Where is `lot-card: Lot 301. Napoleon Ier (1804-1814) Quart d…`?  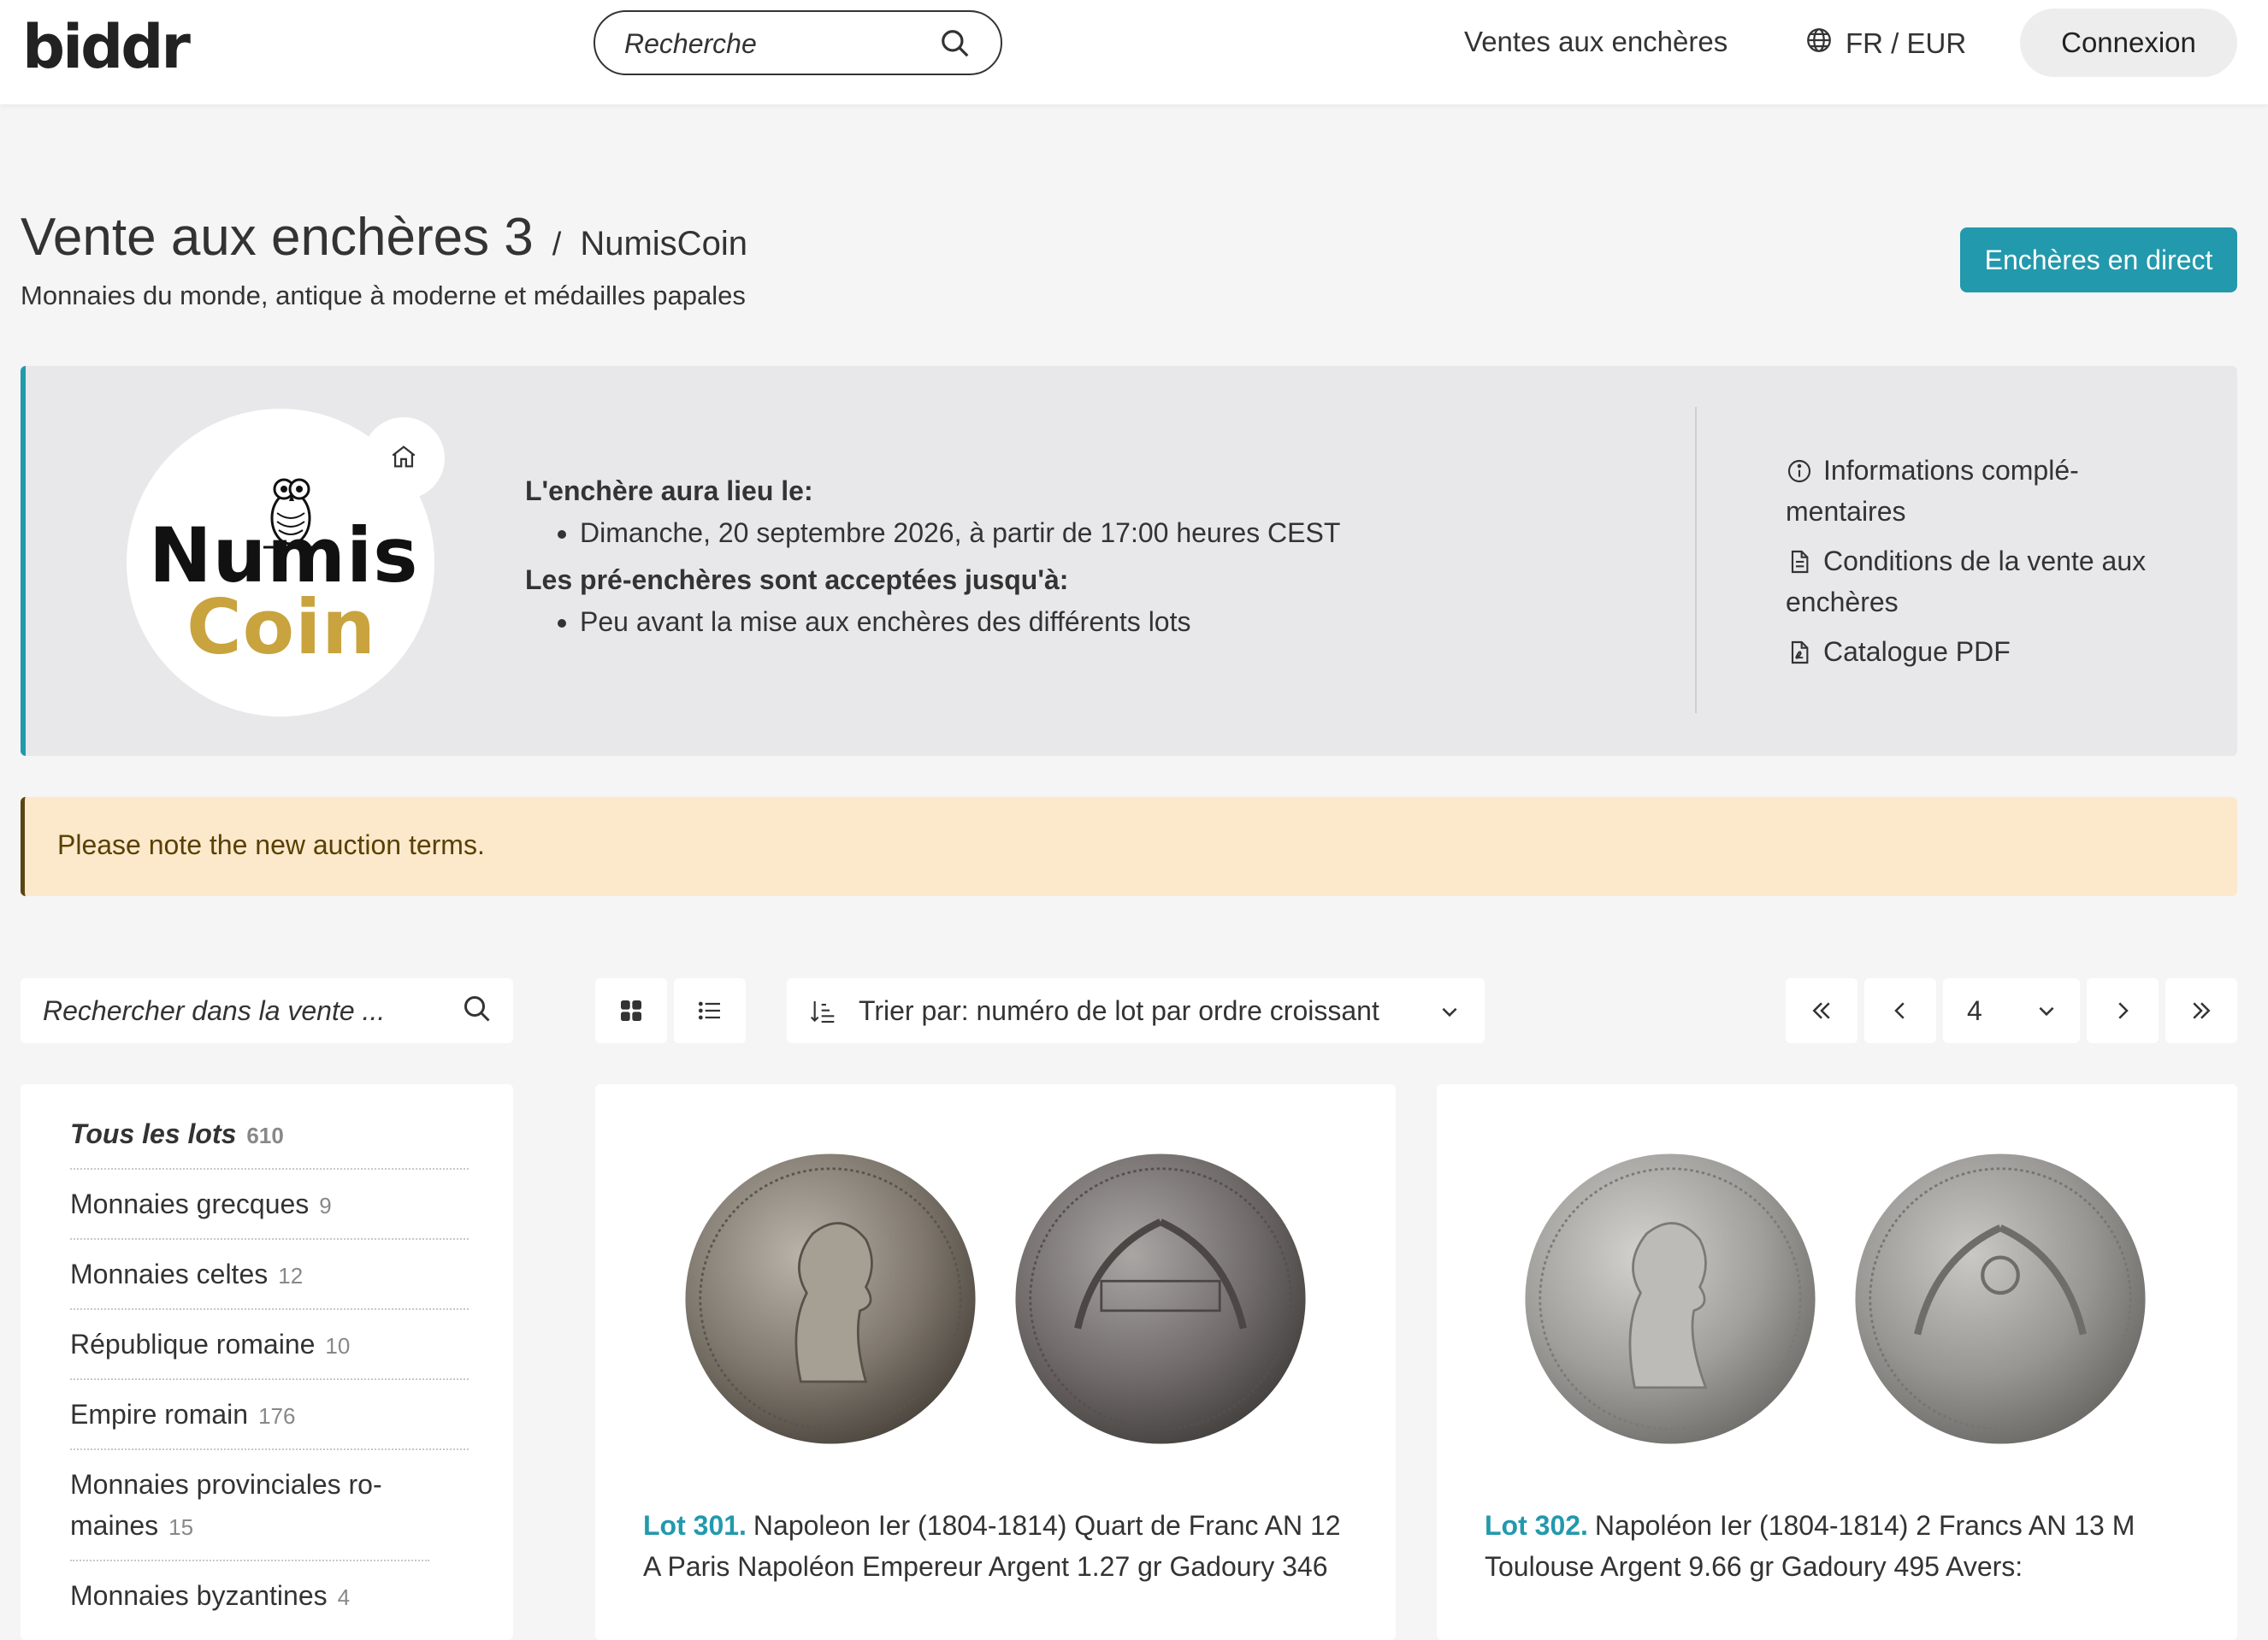 lot-card: Lot 301. Napoleon Ier (1804-1814) Quart d… is located at coordinates (995, 1362).